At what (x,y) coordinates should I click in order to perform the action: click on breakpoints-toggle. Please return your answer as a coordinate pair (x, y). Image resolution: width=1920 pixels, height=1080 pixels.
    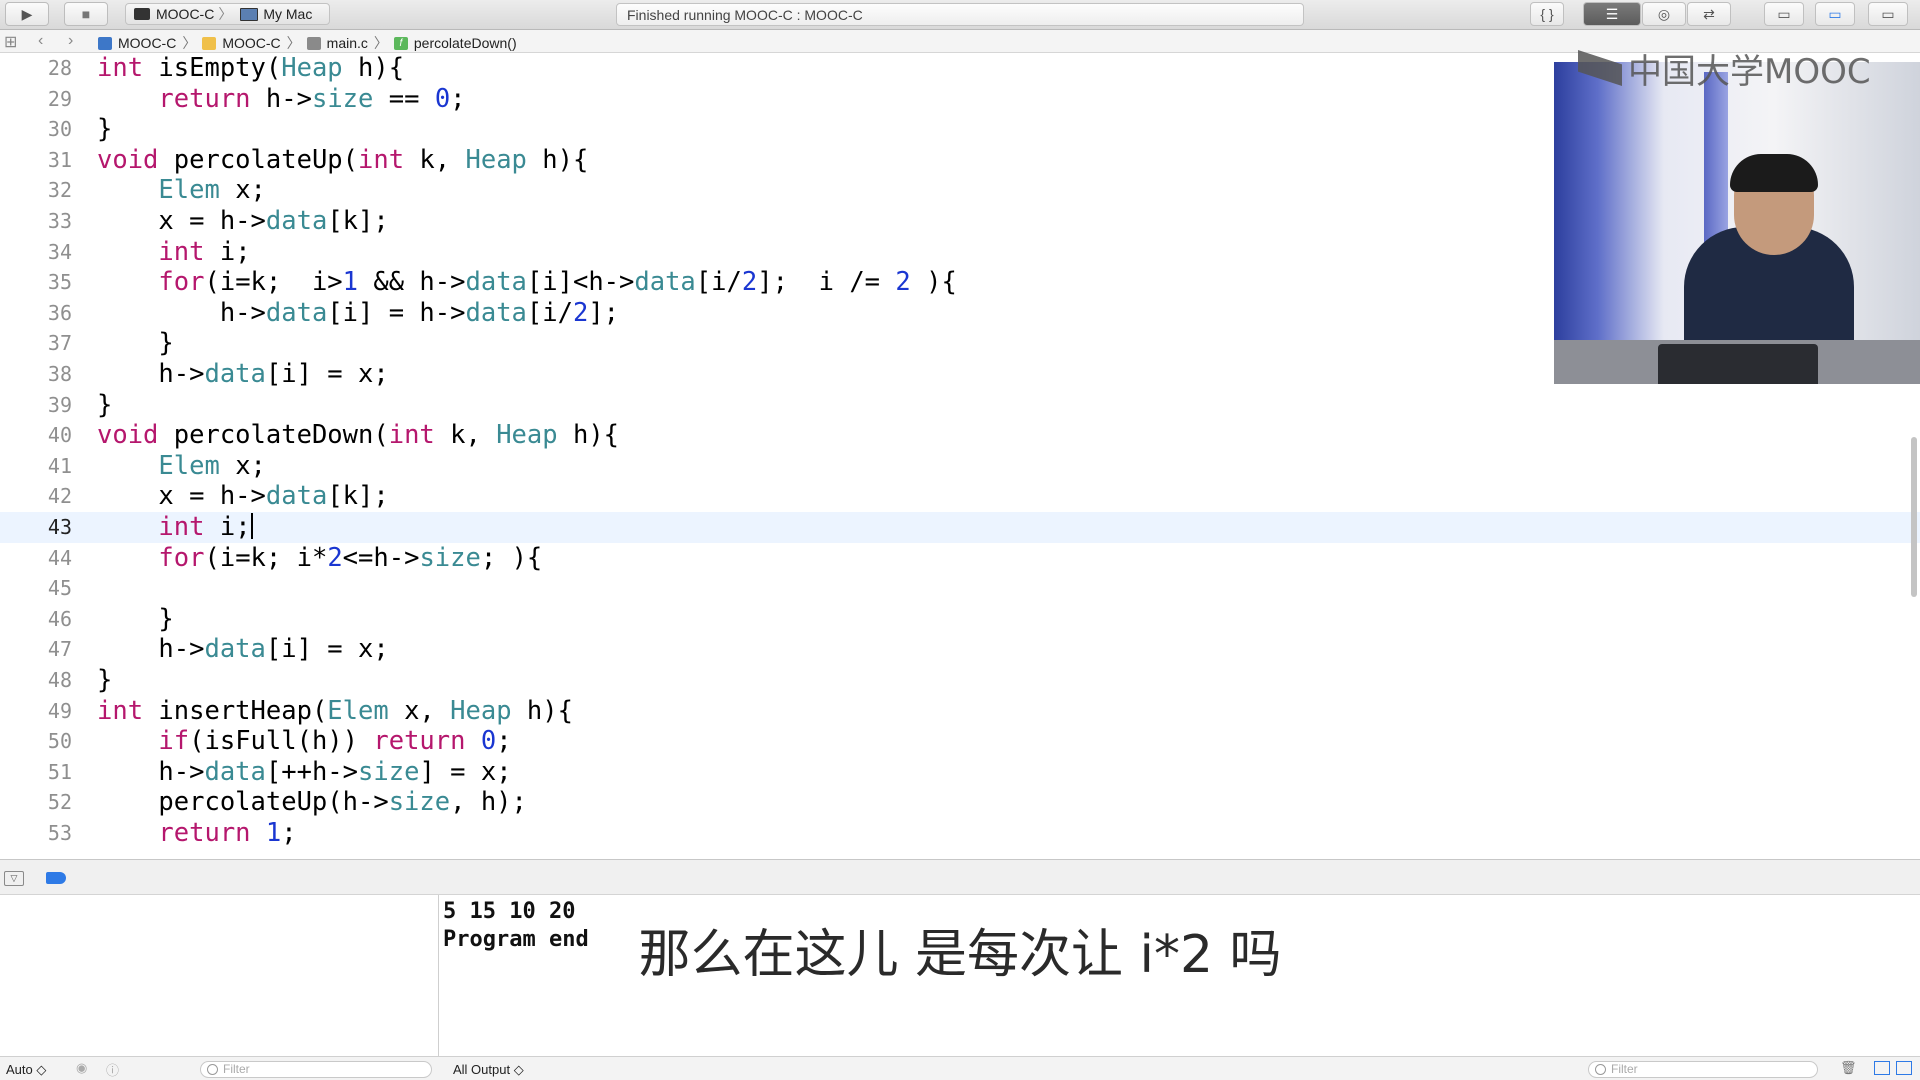
    Looking at the image, I should click on (56, 878).